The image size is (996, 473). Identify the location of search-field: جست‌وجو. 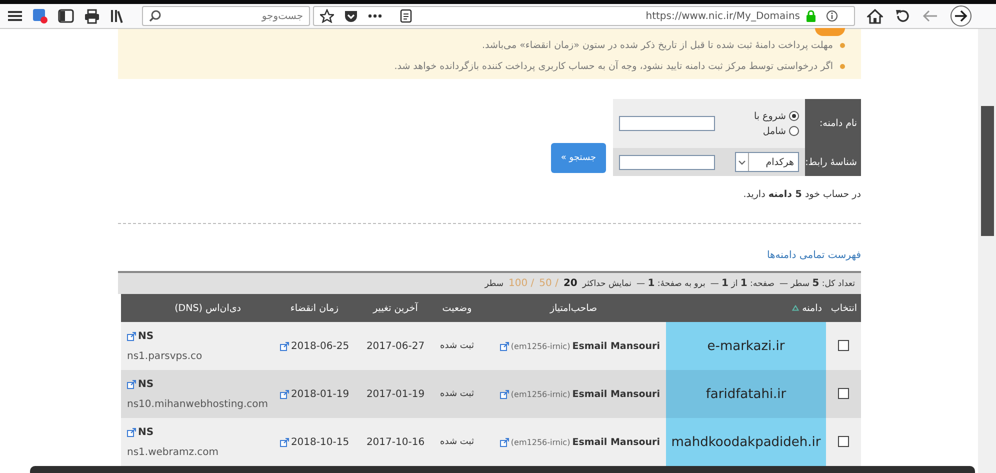
(226, 16).